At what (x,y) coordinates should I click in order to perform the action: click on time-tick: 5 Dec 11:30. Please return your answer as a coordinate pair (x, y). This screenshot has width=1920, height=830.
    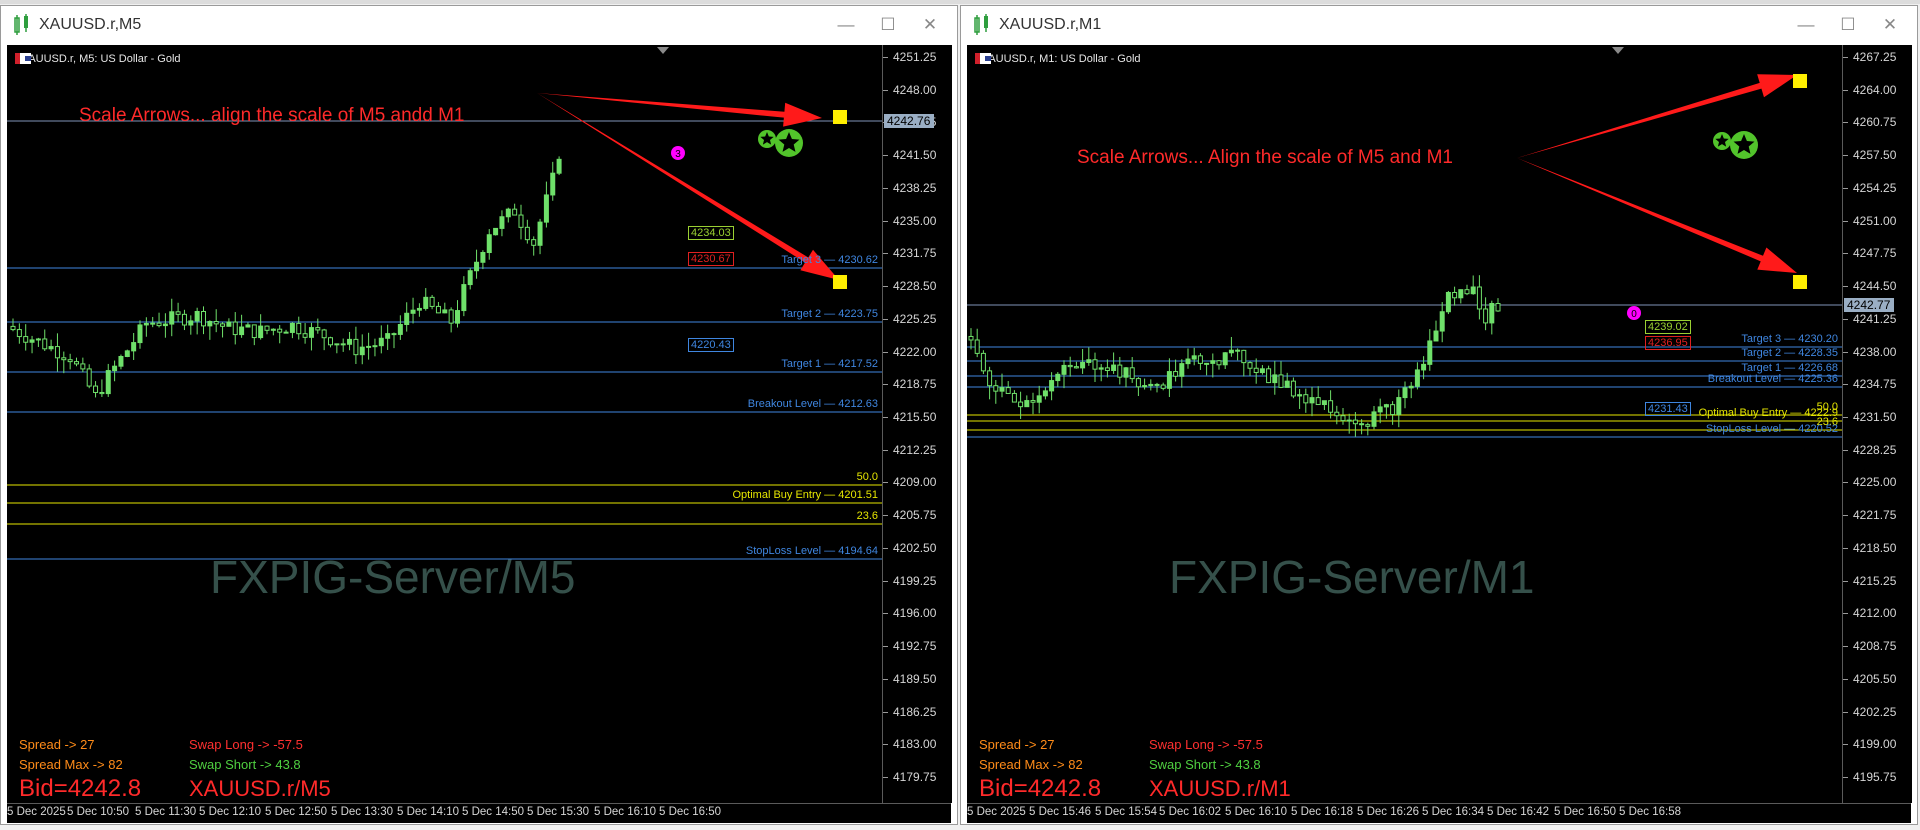
    Looking at the image, I should click on (166, 812).